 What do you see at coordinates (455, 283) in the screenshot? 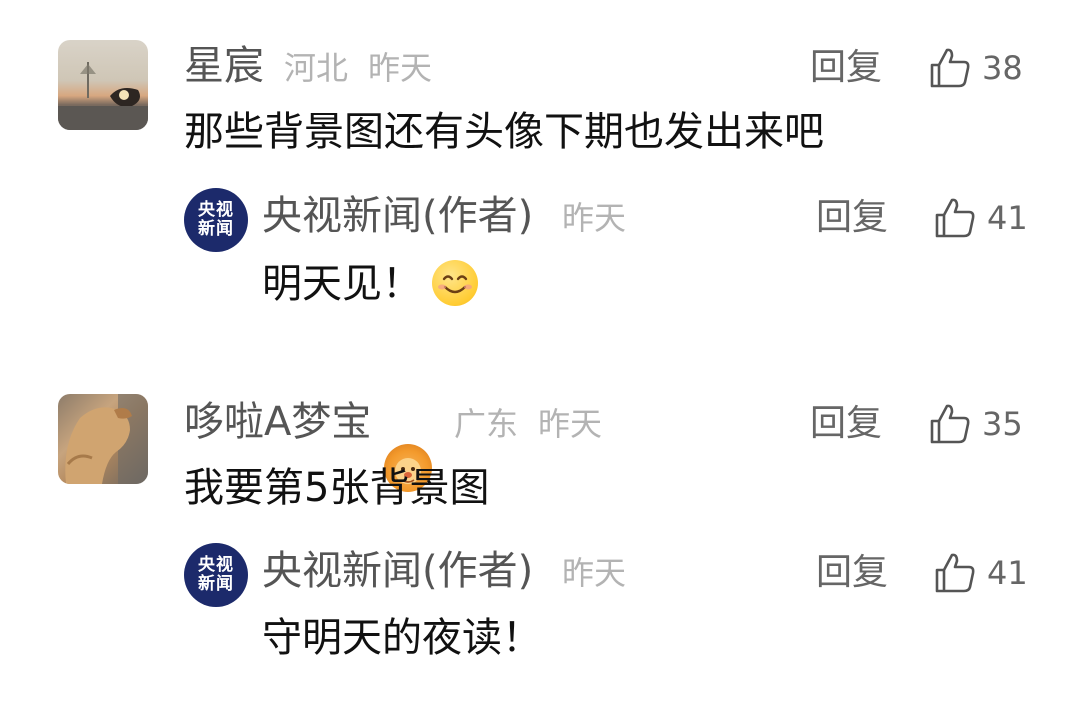
I see `smiling-face-emoji` at bounding box center [455, 283].